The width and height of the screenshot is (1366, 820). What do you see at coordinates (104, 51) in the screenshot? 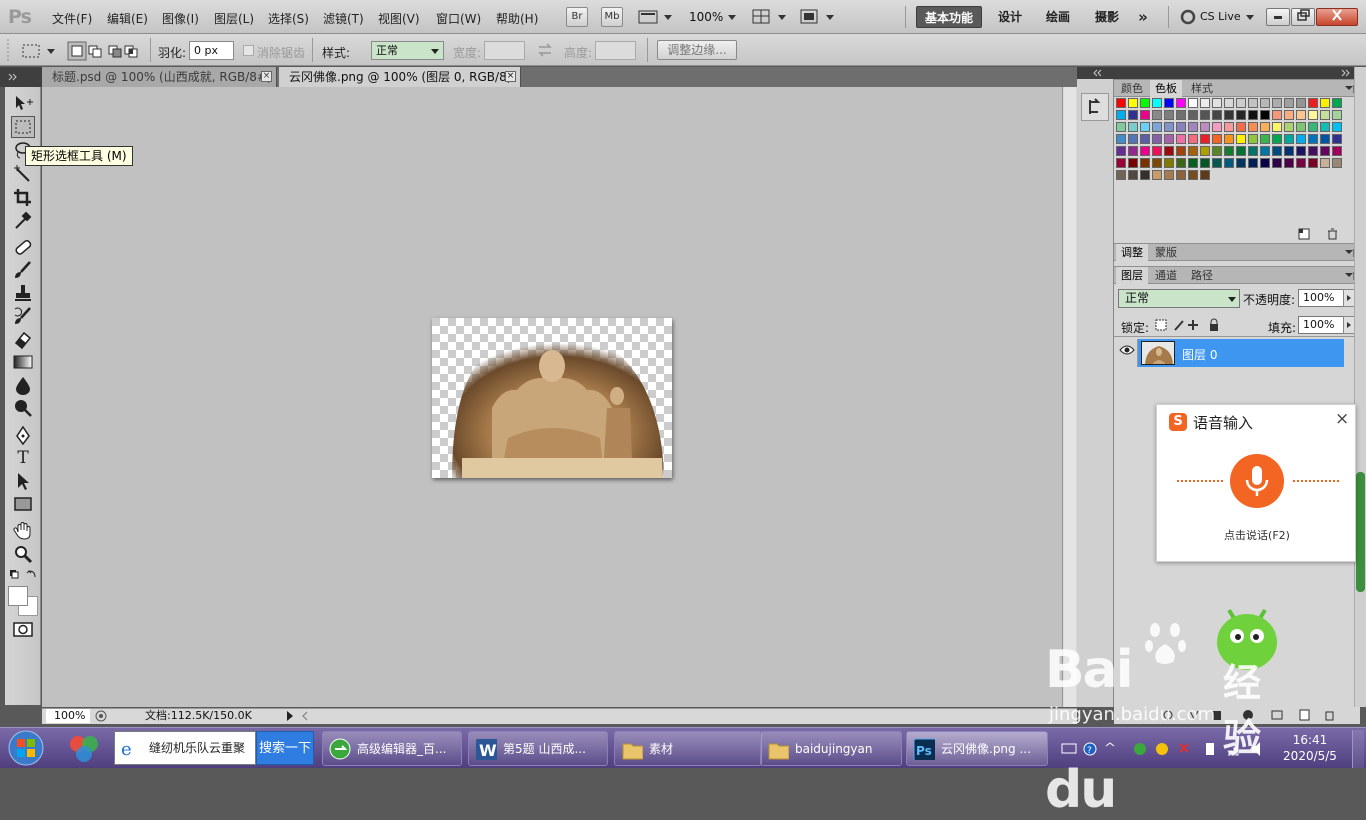
I see `selection-mode-icons` at bounding box center [104, 51].